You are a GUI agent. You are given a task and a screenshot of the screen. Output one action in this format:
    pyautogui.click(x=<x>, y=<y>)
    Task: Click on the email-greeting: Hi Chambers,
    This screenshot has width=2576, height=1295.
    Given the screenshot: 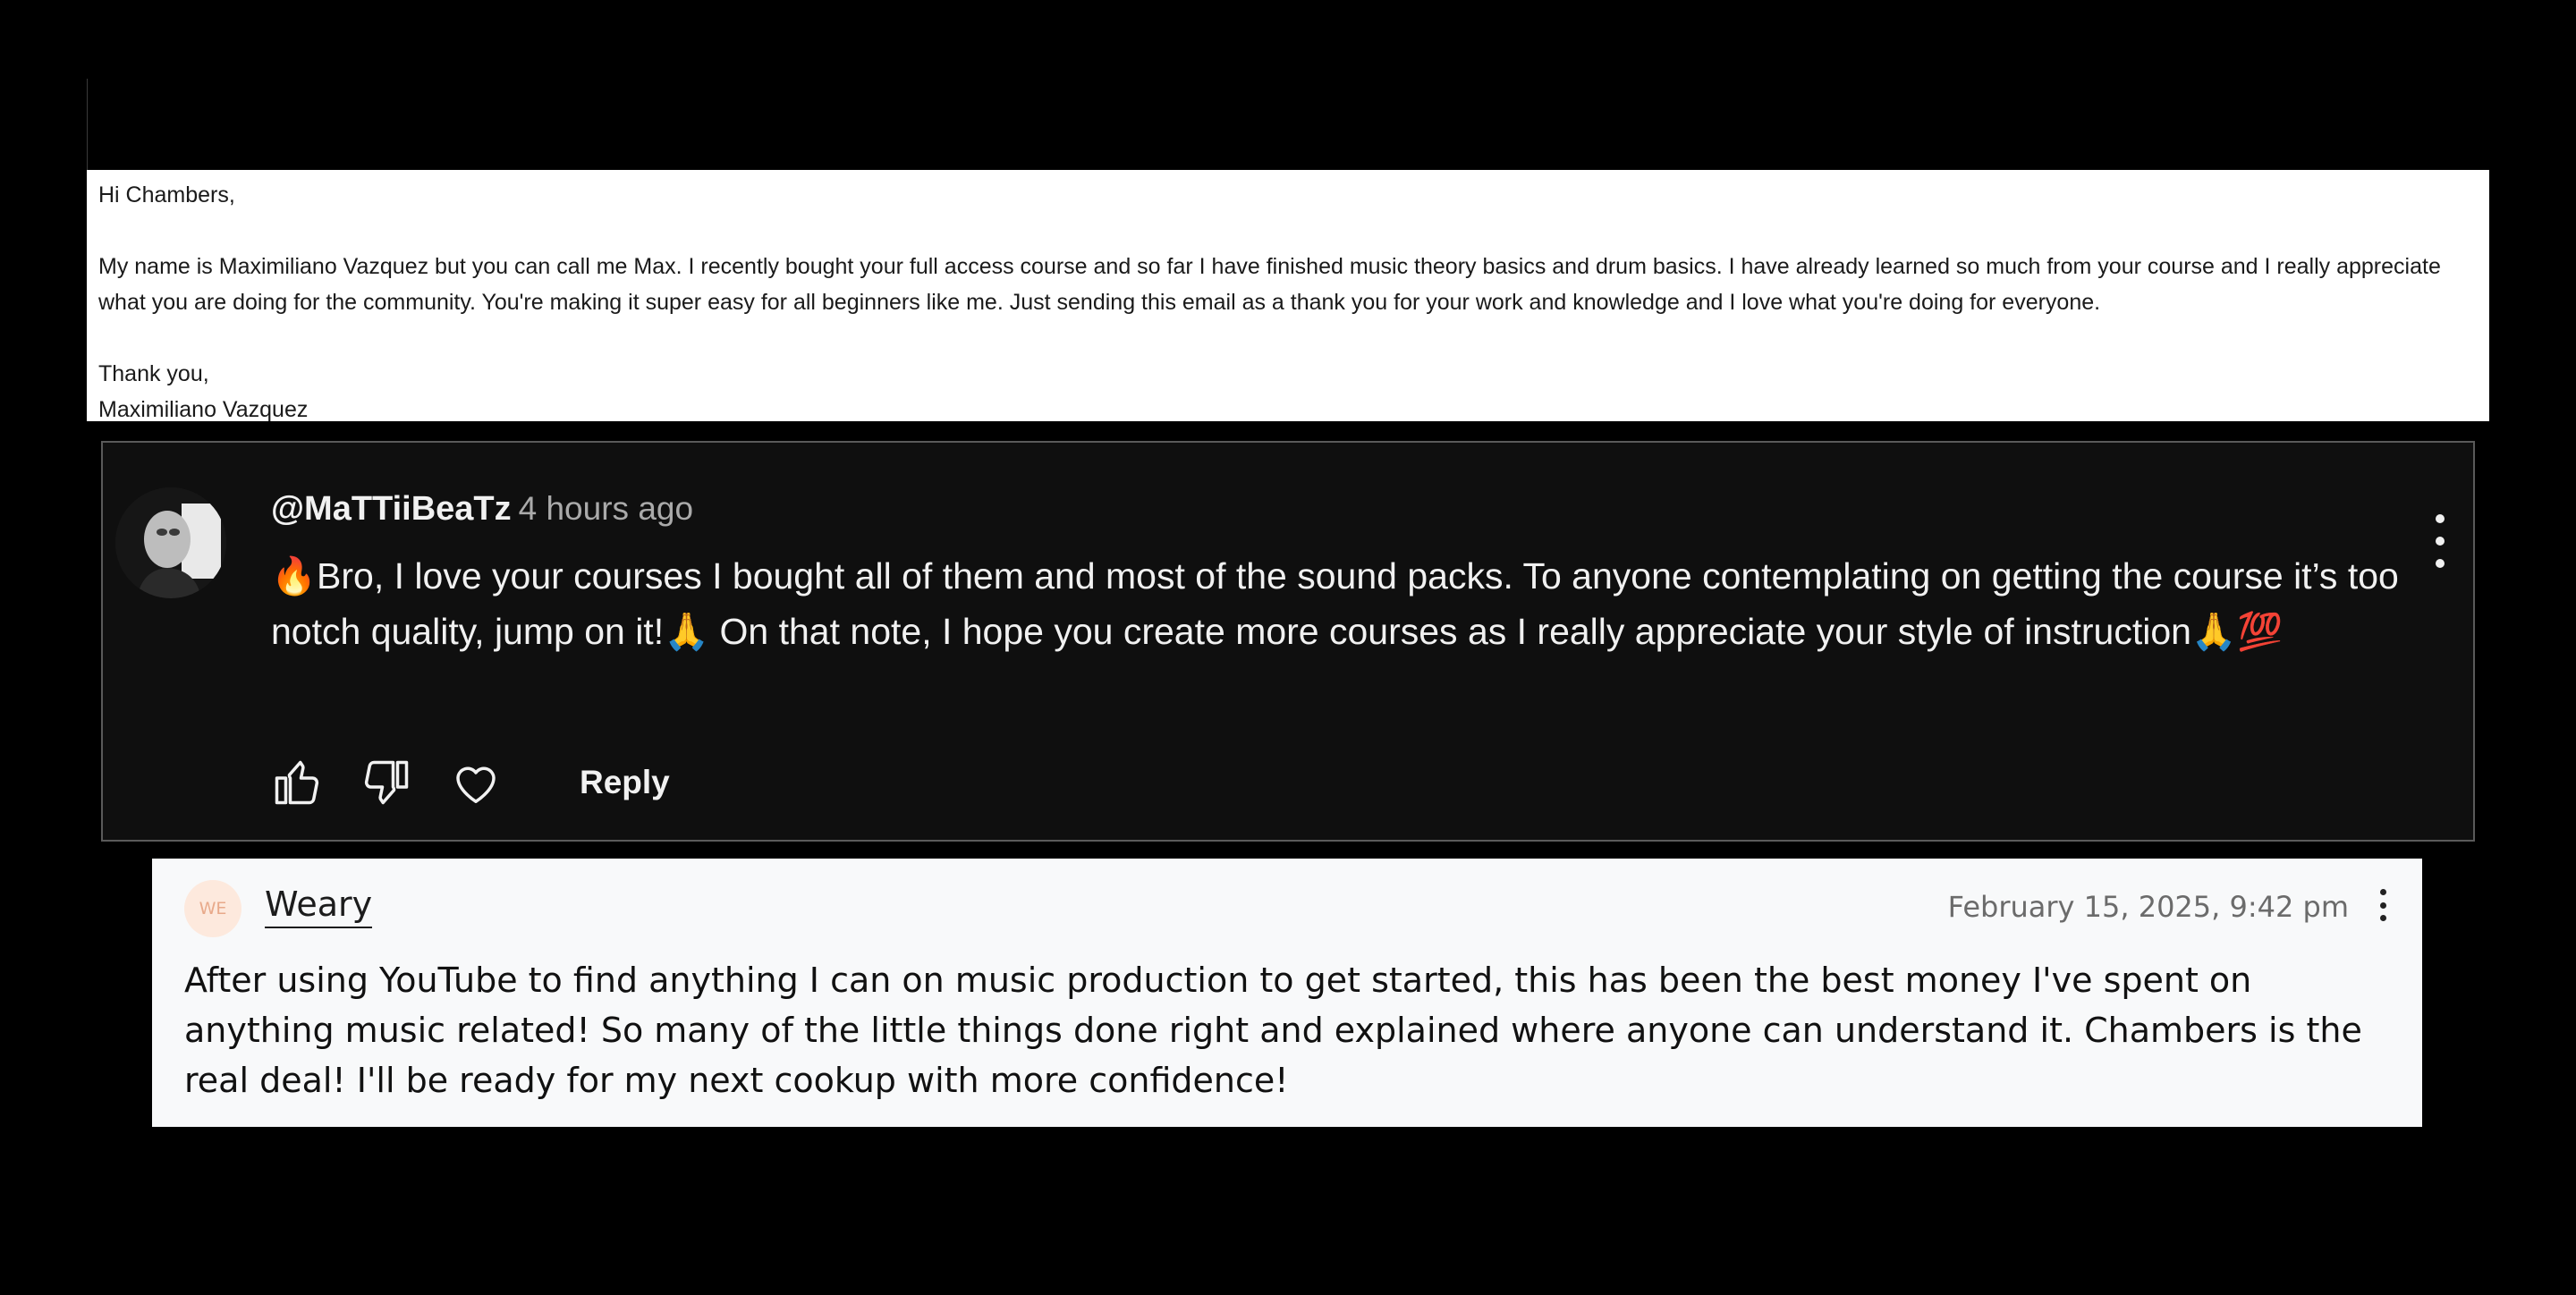 What is the action you would take?
    pyautogui.click(x=166, y=194)
    